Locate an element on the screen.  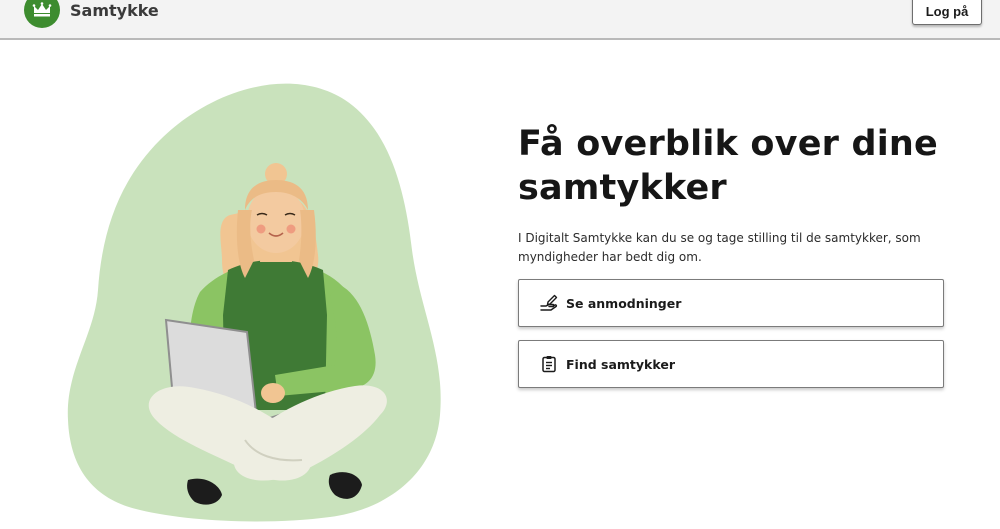
brand: Samtykke is located at coordinates (91, 14).